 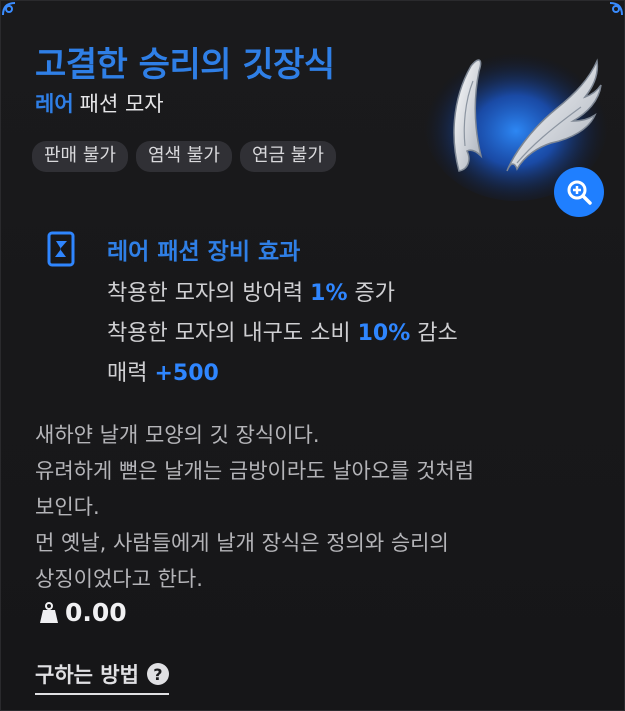 What do you see at coordinates (121, 104) in the screenshot?
I see `item-category: 패션 모자` at bounding box center [121, 104].